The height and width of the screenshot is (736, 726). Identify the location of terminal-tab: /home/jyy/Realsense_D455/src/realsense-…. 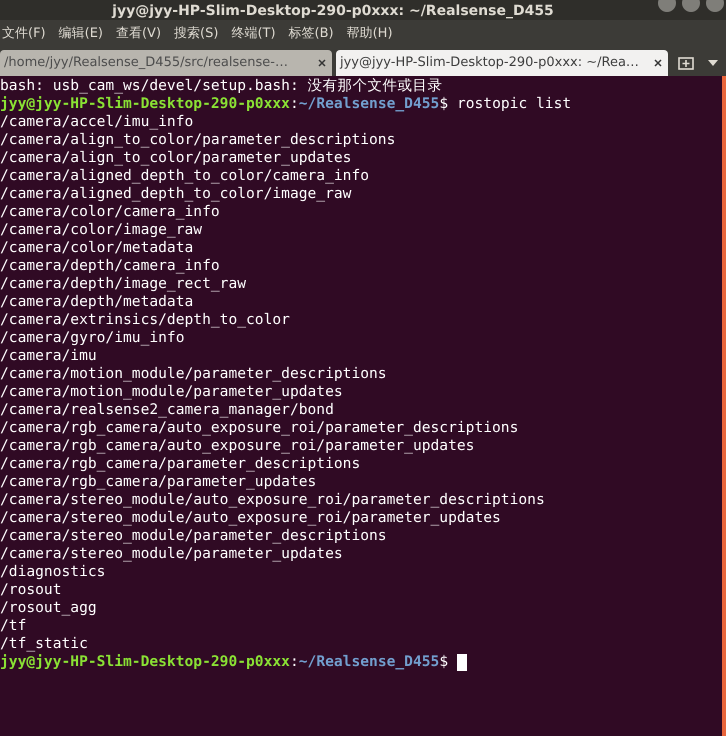
(166, 63).